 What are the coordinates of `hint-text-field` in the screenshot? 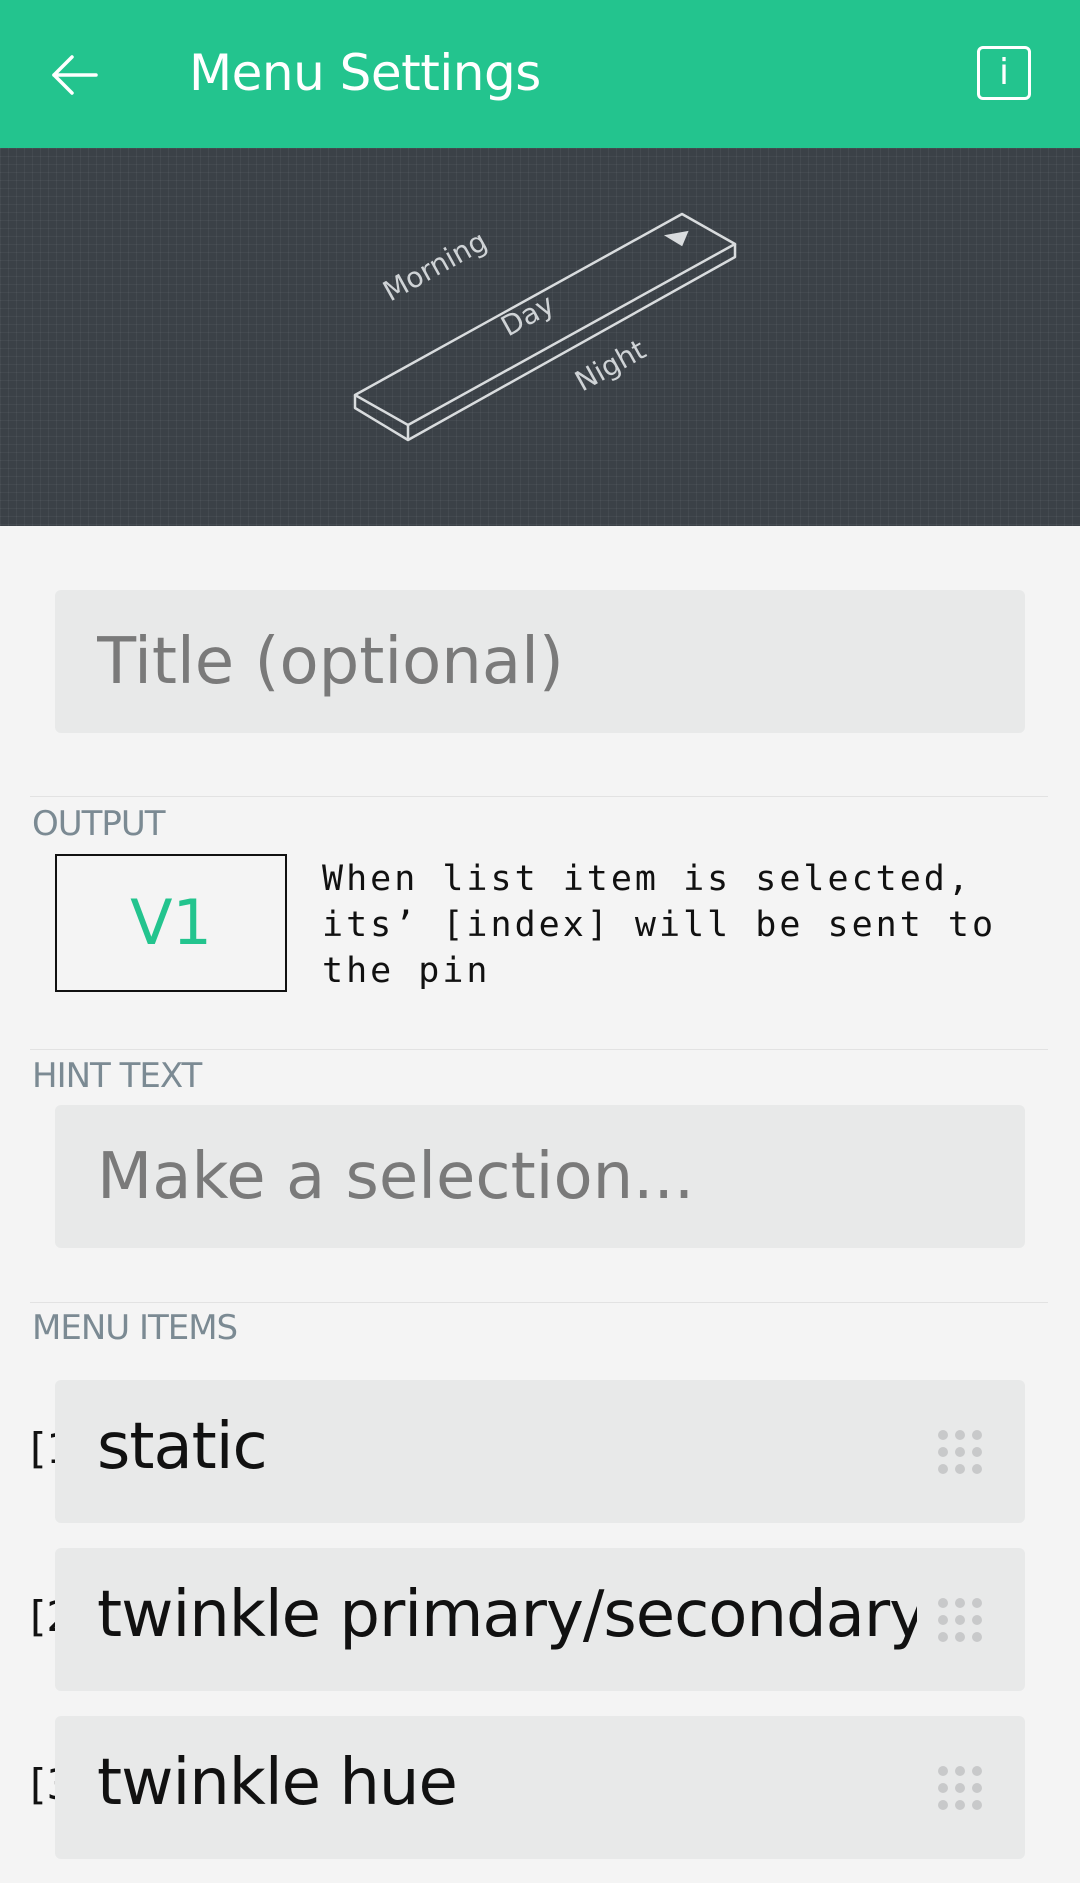 It's located at (540, 1176).